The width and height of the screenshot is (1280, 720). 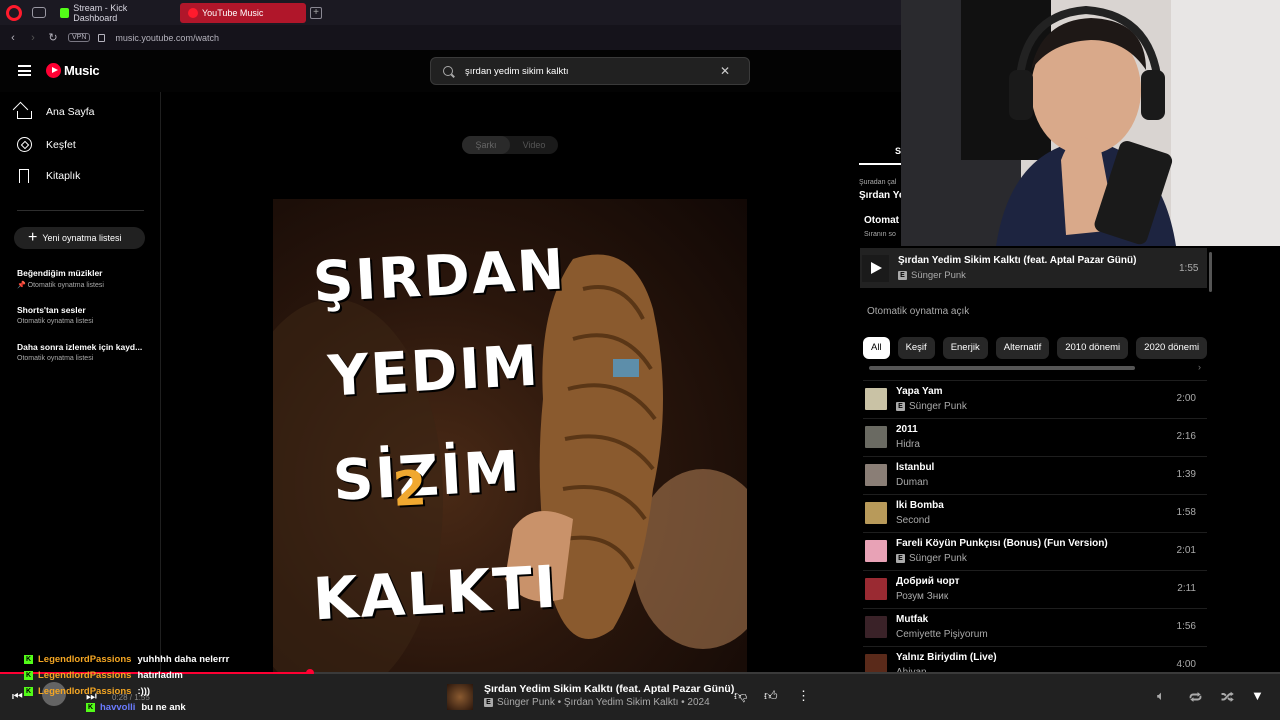 I want to click on tab-islands-icon, so click(x=39, y=12).